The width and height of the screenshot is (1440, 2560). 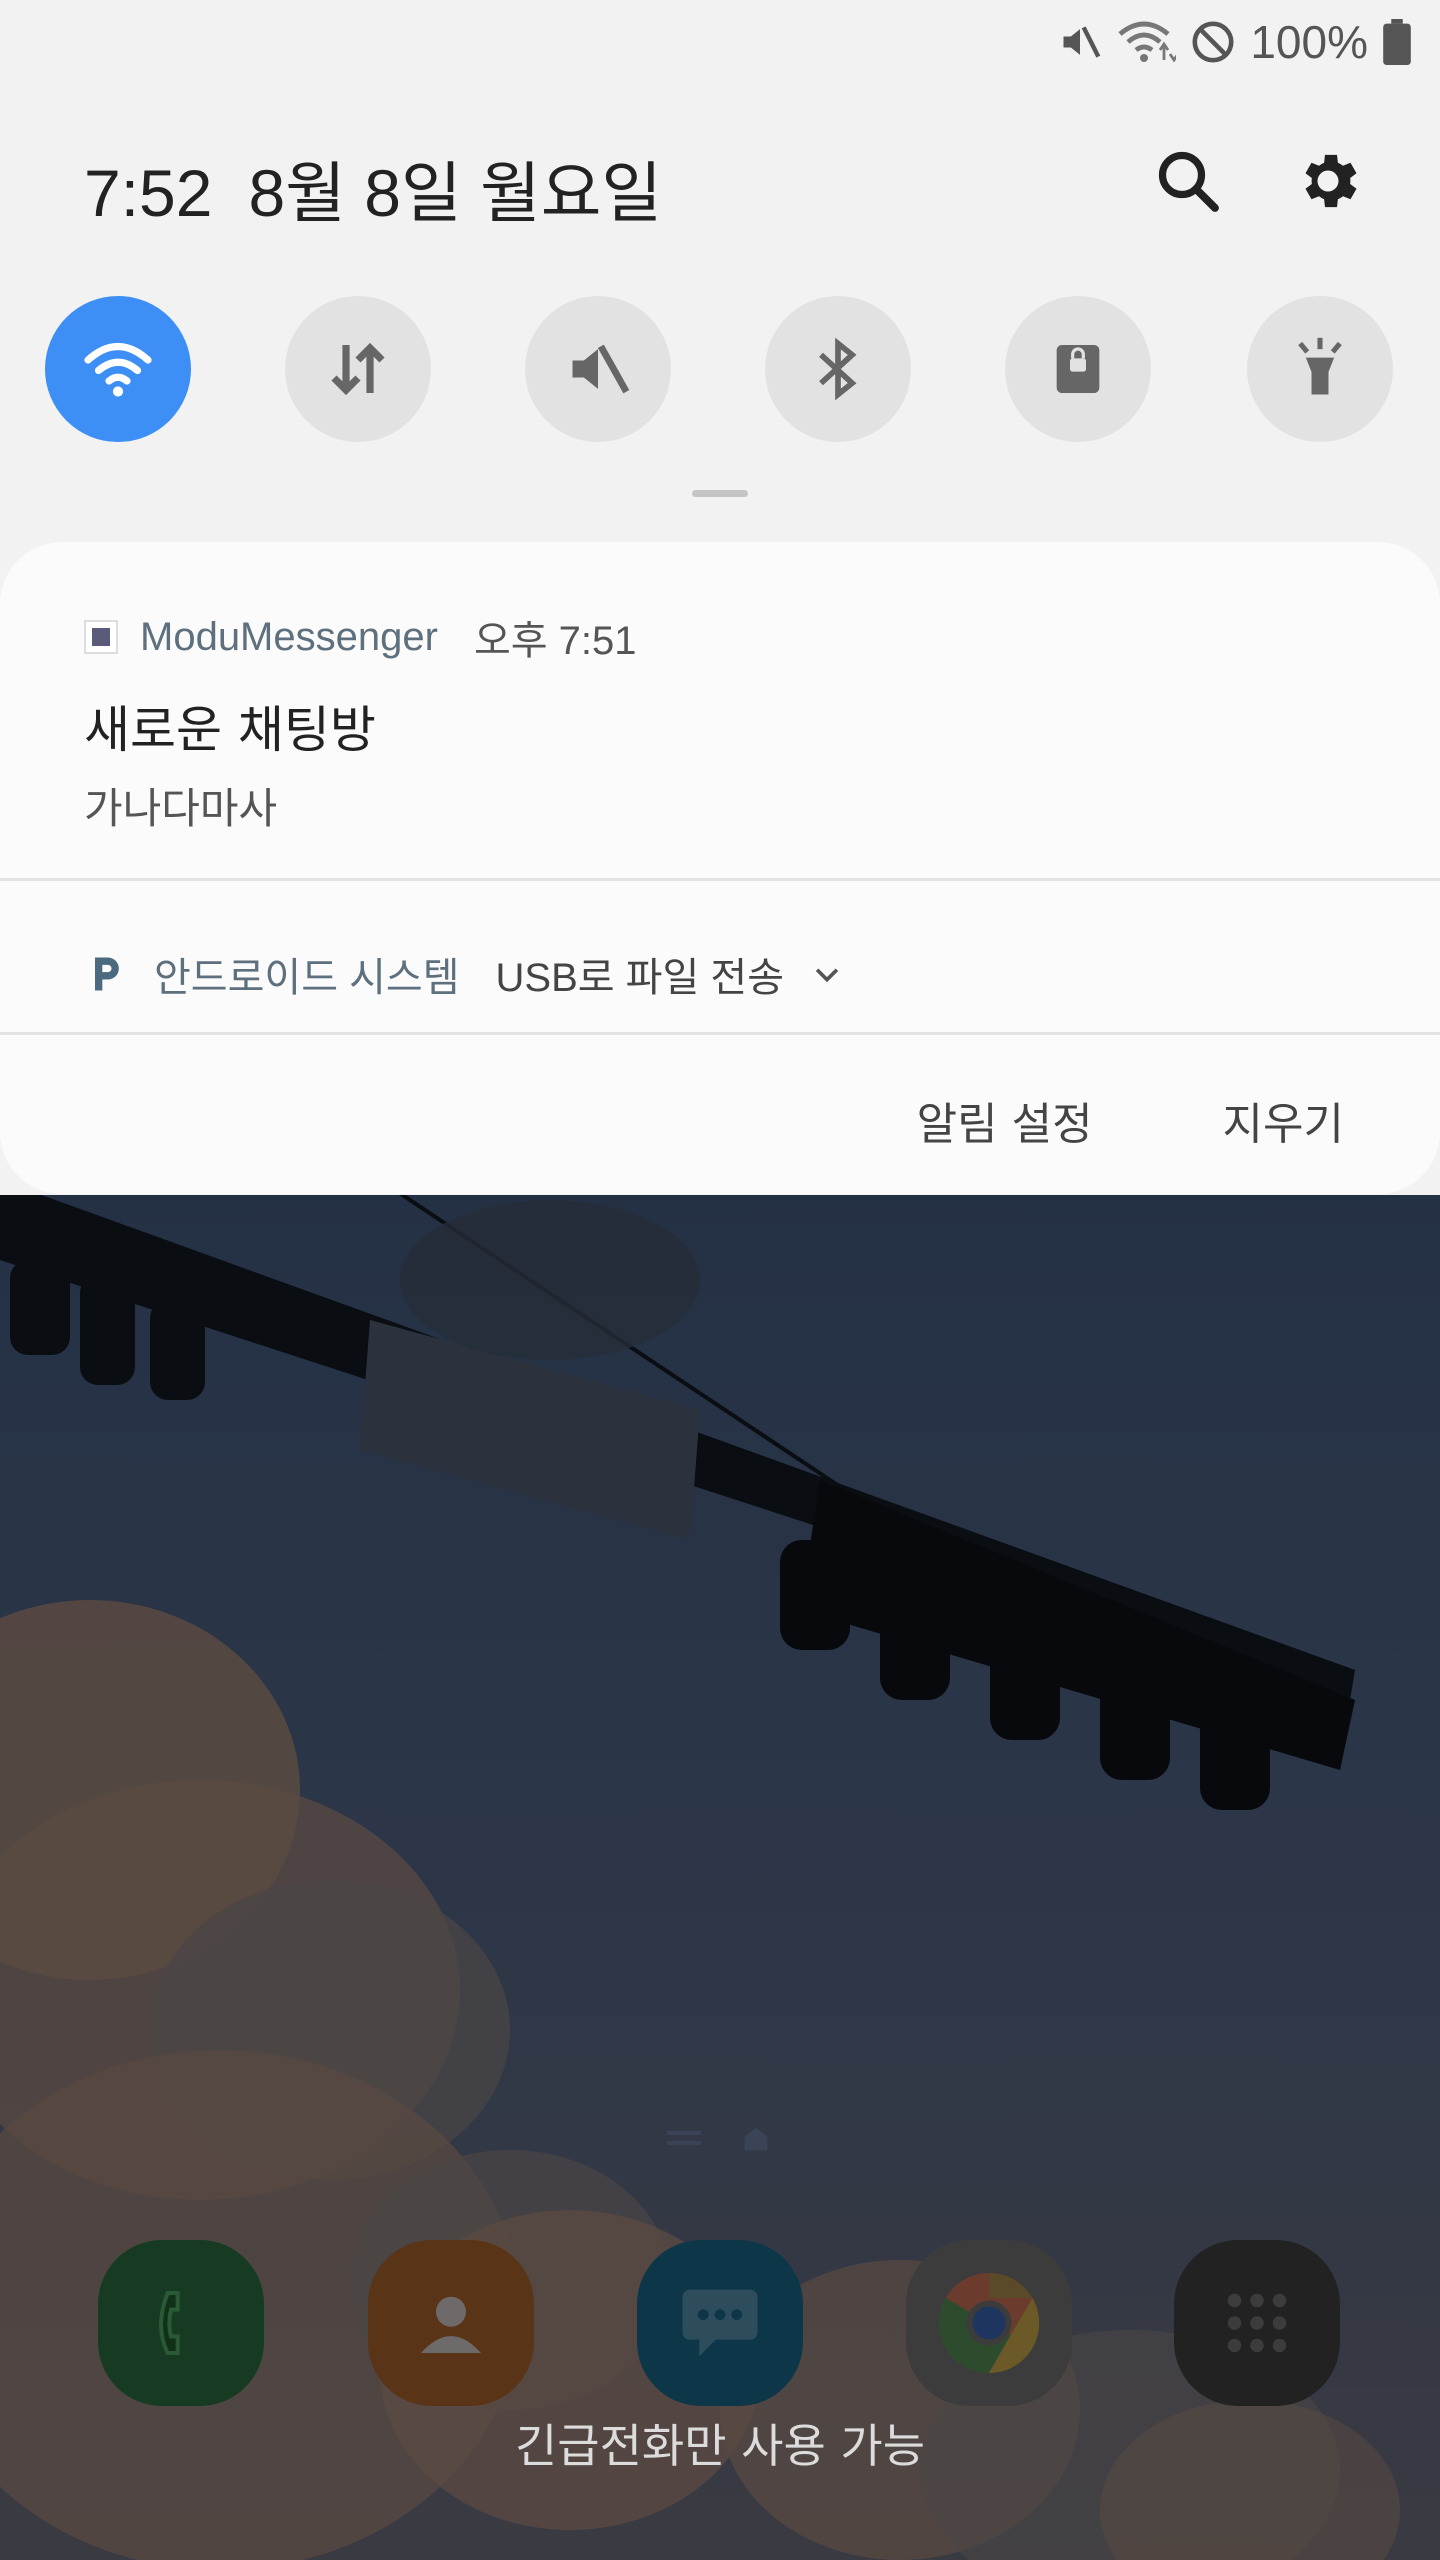 I want to click on system-app-name: 안드로이드 시스템, so click(x=307, y=978).